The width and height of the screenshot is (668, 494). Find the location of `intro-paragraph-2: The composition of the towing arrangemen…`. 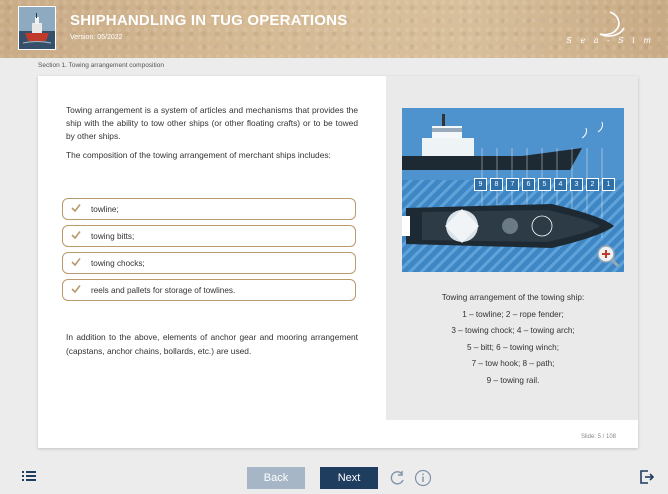

intro-paragraph-2: The composition of the towing arrangemen… is located at coordinates (198, 155).